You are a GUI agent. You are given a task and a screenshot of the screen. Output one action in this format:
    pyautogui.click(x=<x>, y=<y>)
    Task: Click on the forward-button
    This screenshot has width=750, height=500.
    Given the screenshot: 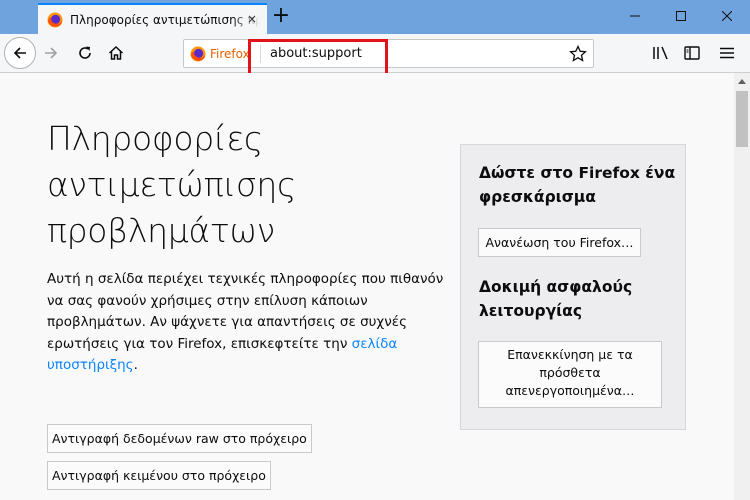 What is the action you would take?
    pyautogui.click(x=51, y=53)
    